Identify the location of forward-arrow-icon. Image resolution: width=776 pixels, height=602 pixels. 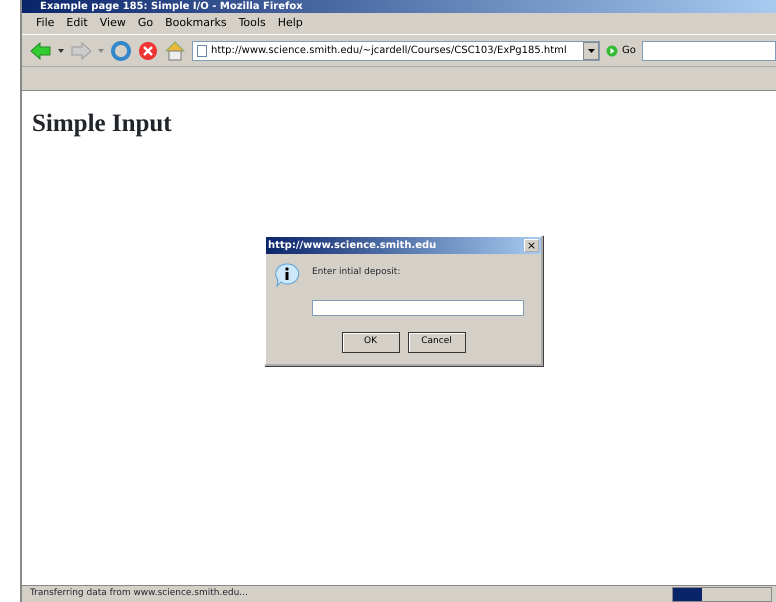
(81, 50).